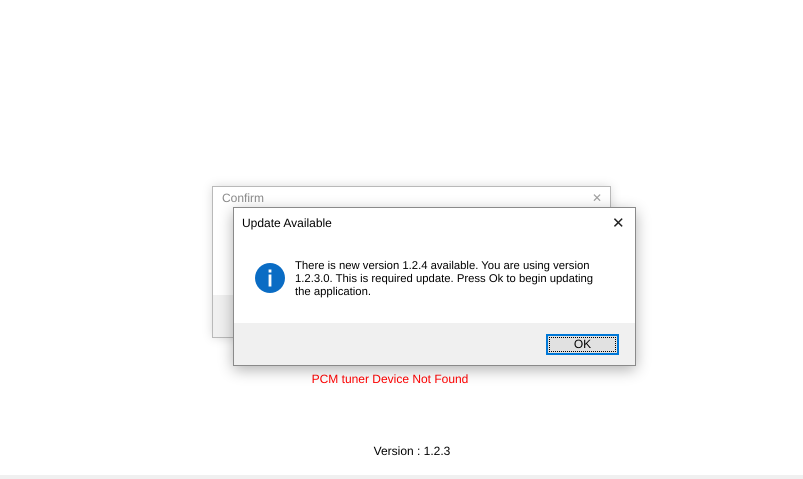 The width and height of the screenshot is (803, 479). Describe the element at coordinates (287, 223) in the screenshot. I see `window-title: Update Available` at that location.